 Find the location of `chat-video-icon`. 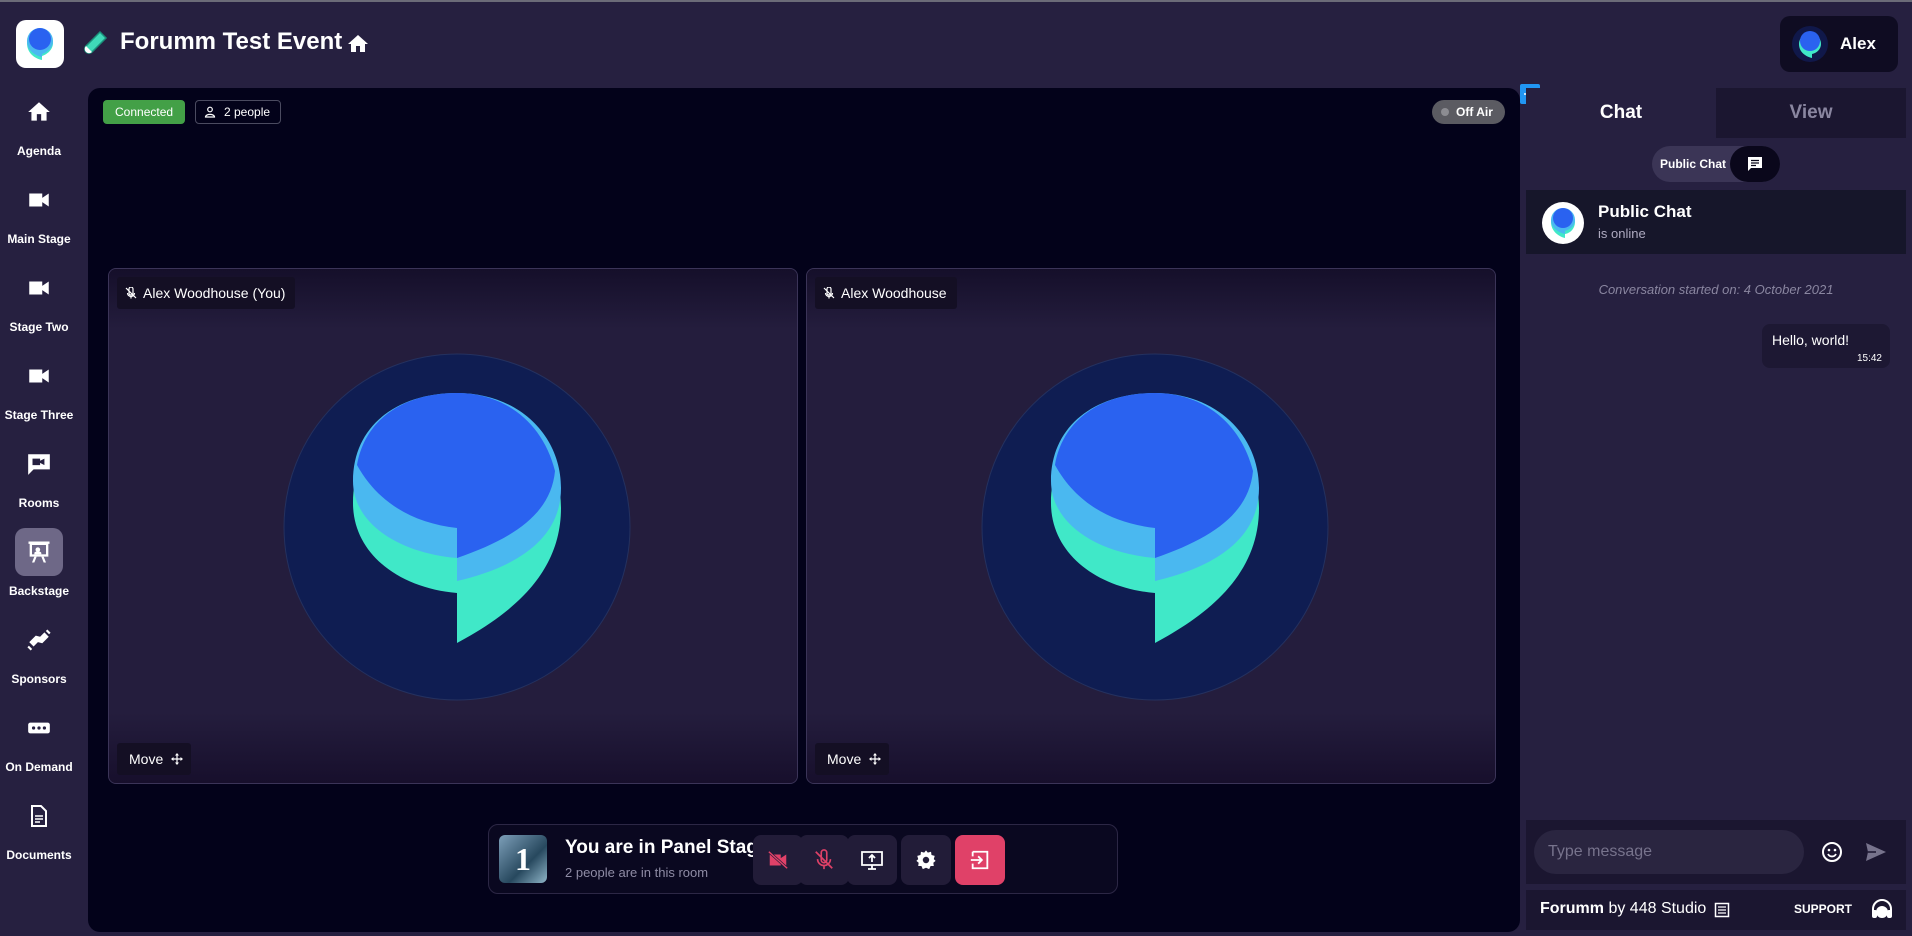

chat-video-icon is located at coordinates (39, 464).